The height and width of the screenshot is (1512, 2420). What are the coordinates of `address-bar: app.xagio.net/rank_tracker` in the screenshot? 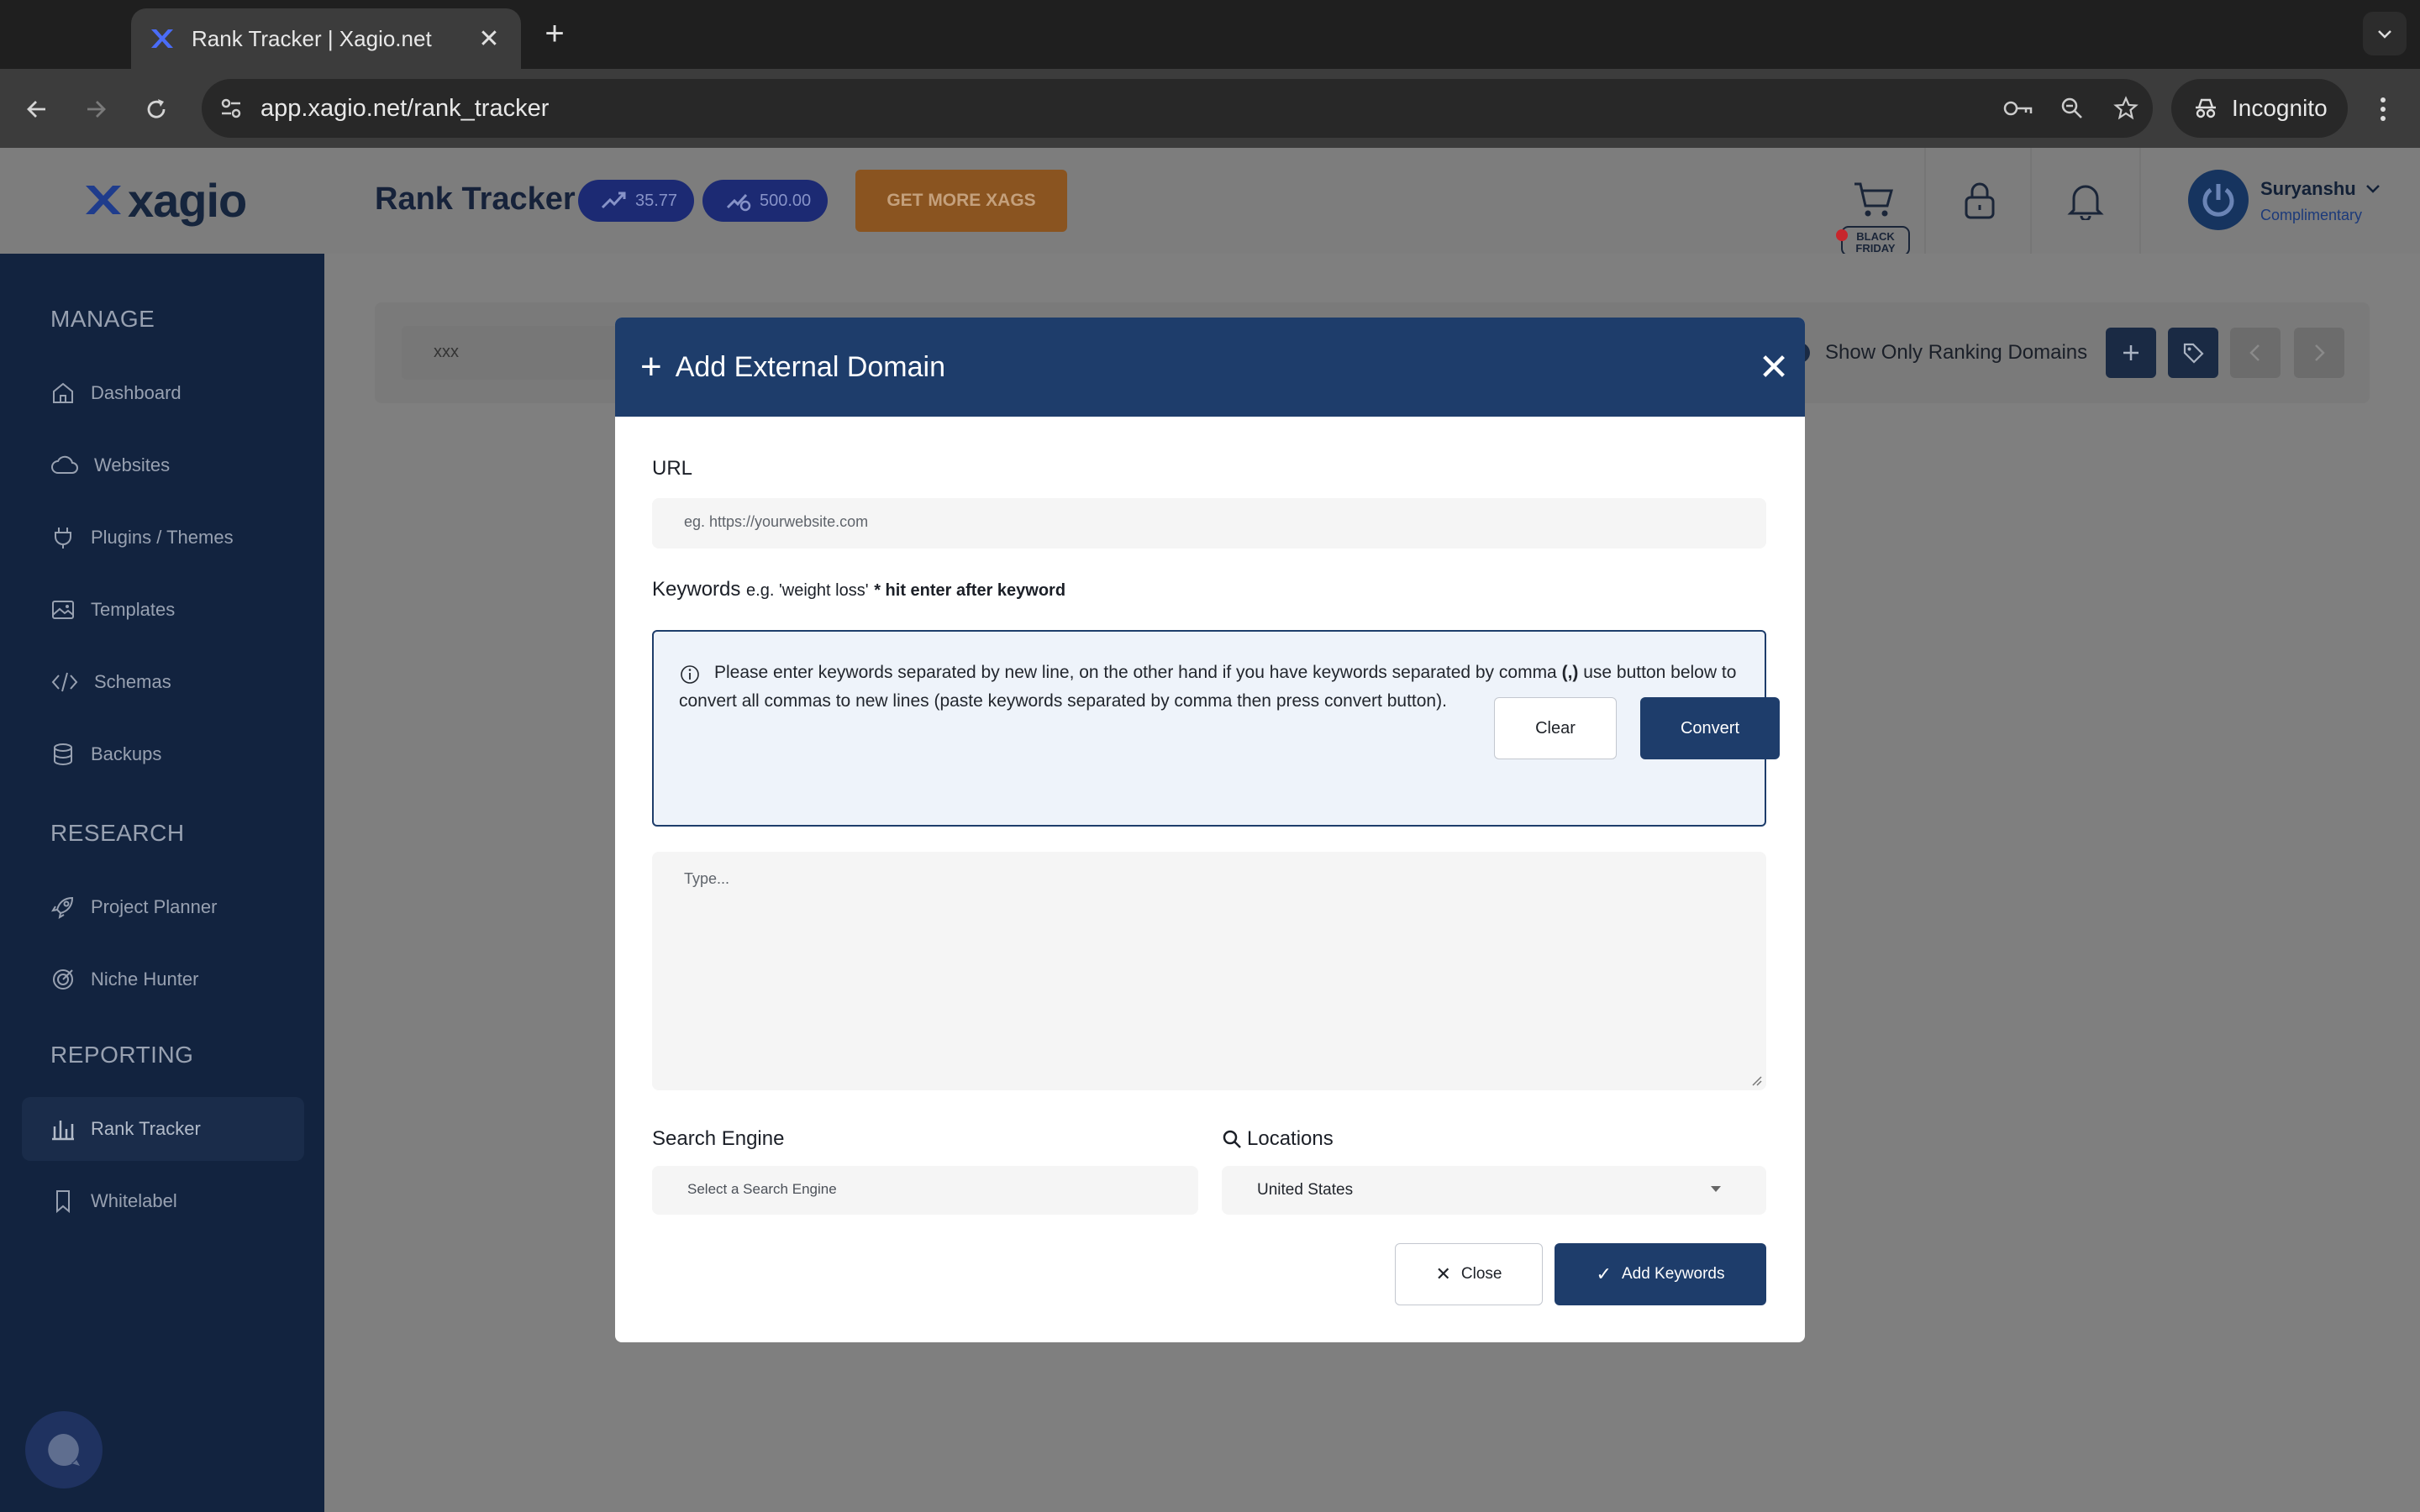 It's located at (1177, 108).